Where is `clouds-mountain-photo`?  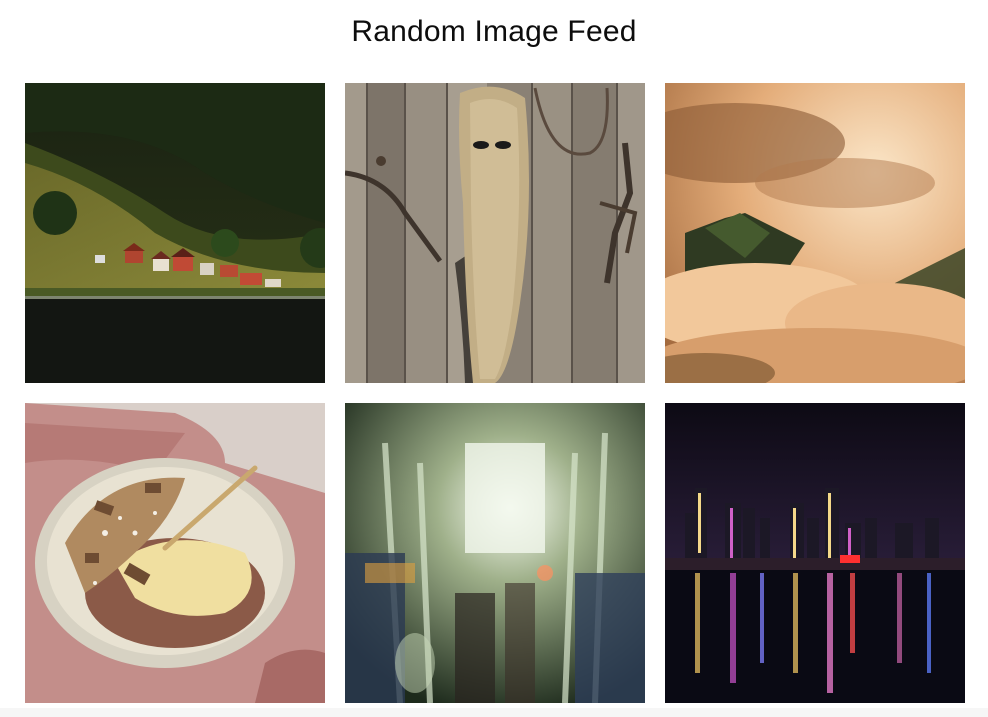
clouds-mountain-photo is located at coordinates (815, 233).